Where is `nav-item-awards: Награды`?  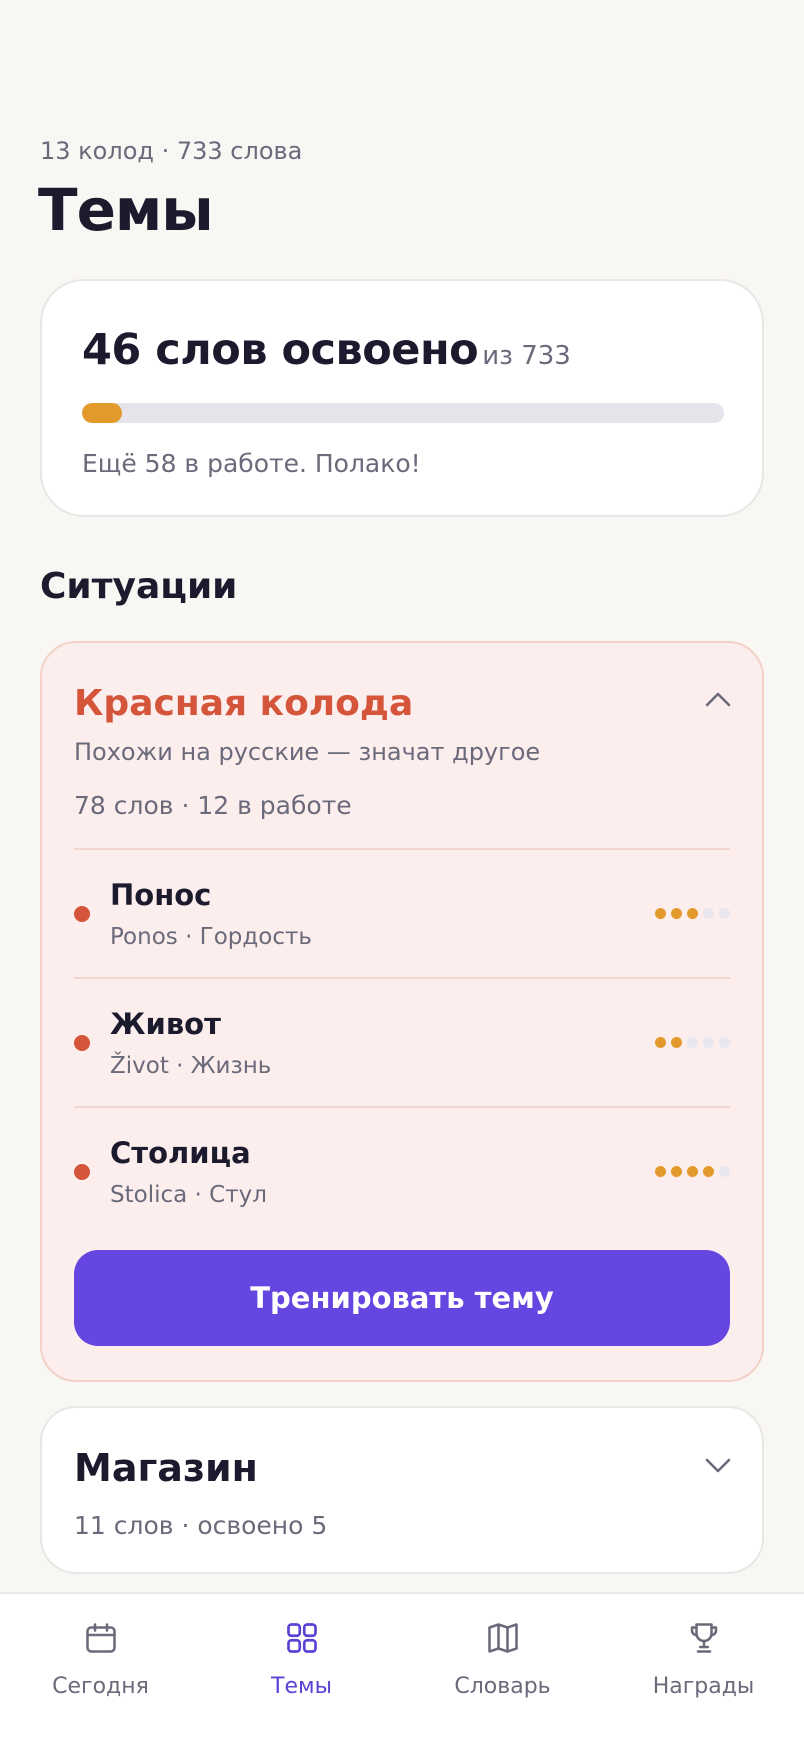 nav-item-awards: Награды is located at coordinates (703, 1671).